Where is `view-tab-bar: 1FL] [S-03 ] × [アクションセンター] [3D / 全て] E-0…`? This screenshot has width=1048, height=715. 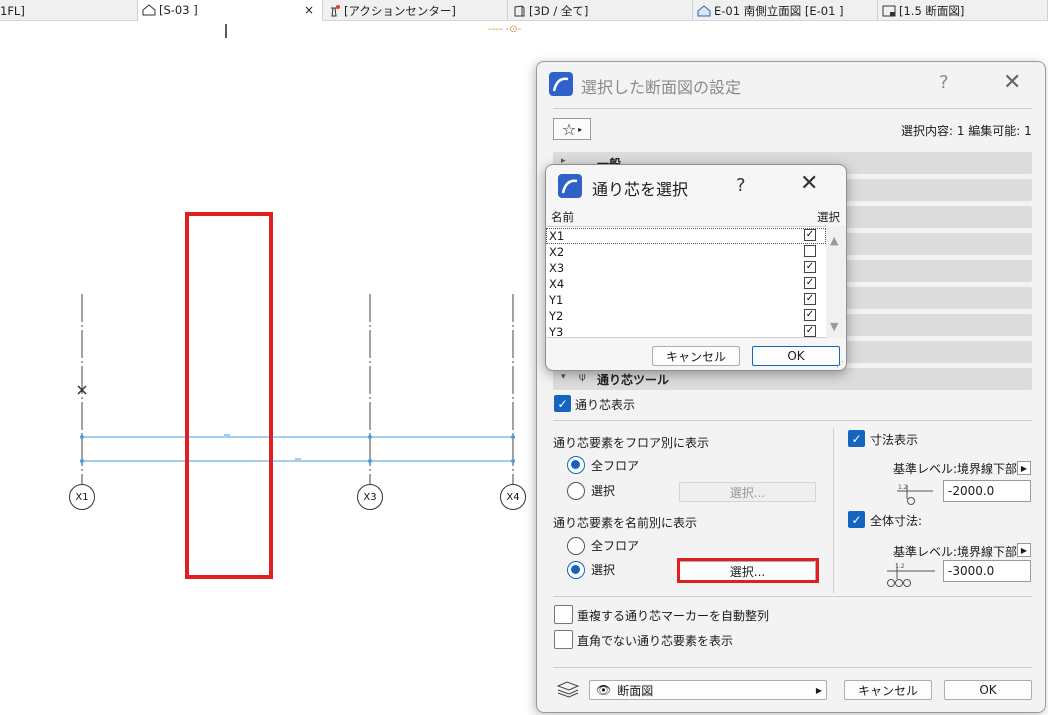
view-tab-bar: 1FL] [S-03 ] × [アクションセンター] [3D / 全て] E-0… is located at coordinates (524, 10).